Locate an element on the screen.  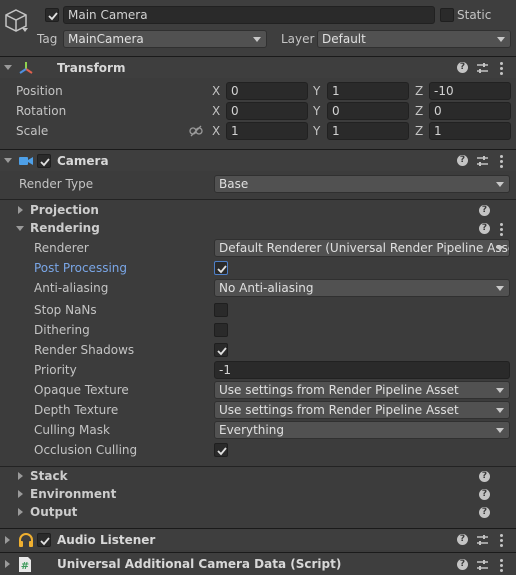
anti-aliasing-dropdown: No Anti-aliasing is located at coordinates (362, 288).